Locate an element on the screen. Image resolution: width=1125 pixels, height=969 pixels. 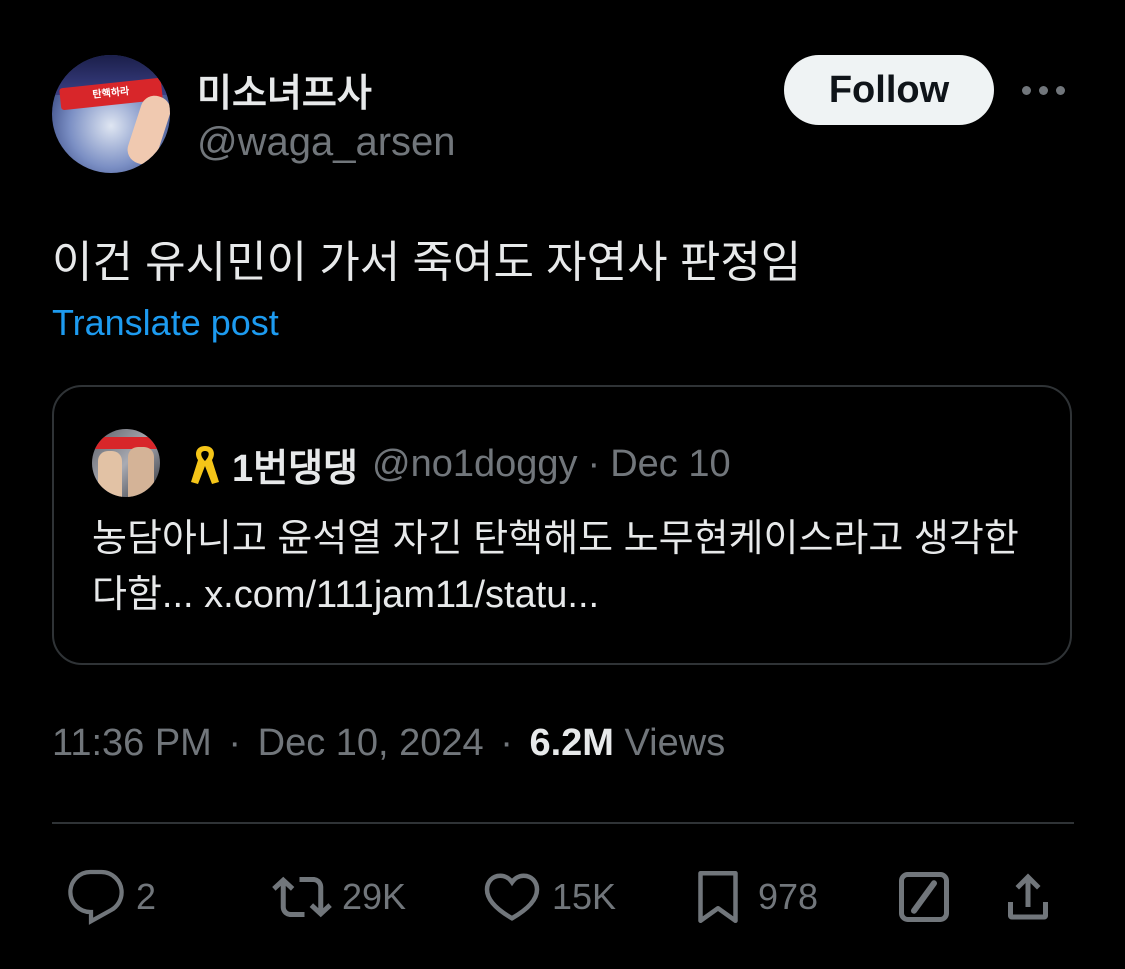
reply-button: 2 is located at coordinates (111, 897).